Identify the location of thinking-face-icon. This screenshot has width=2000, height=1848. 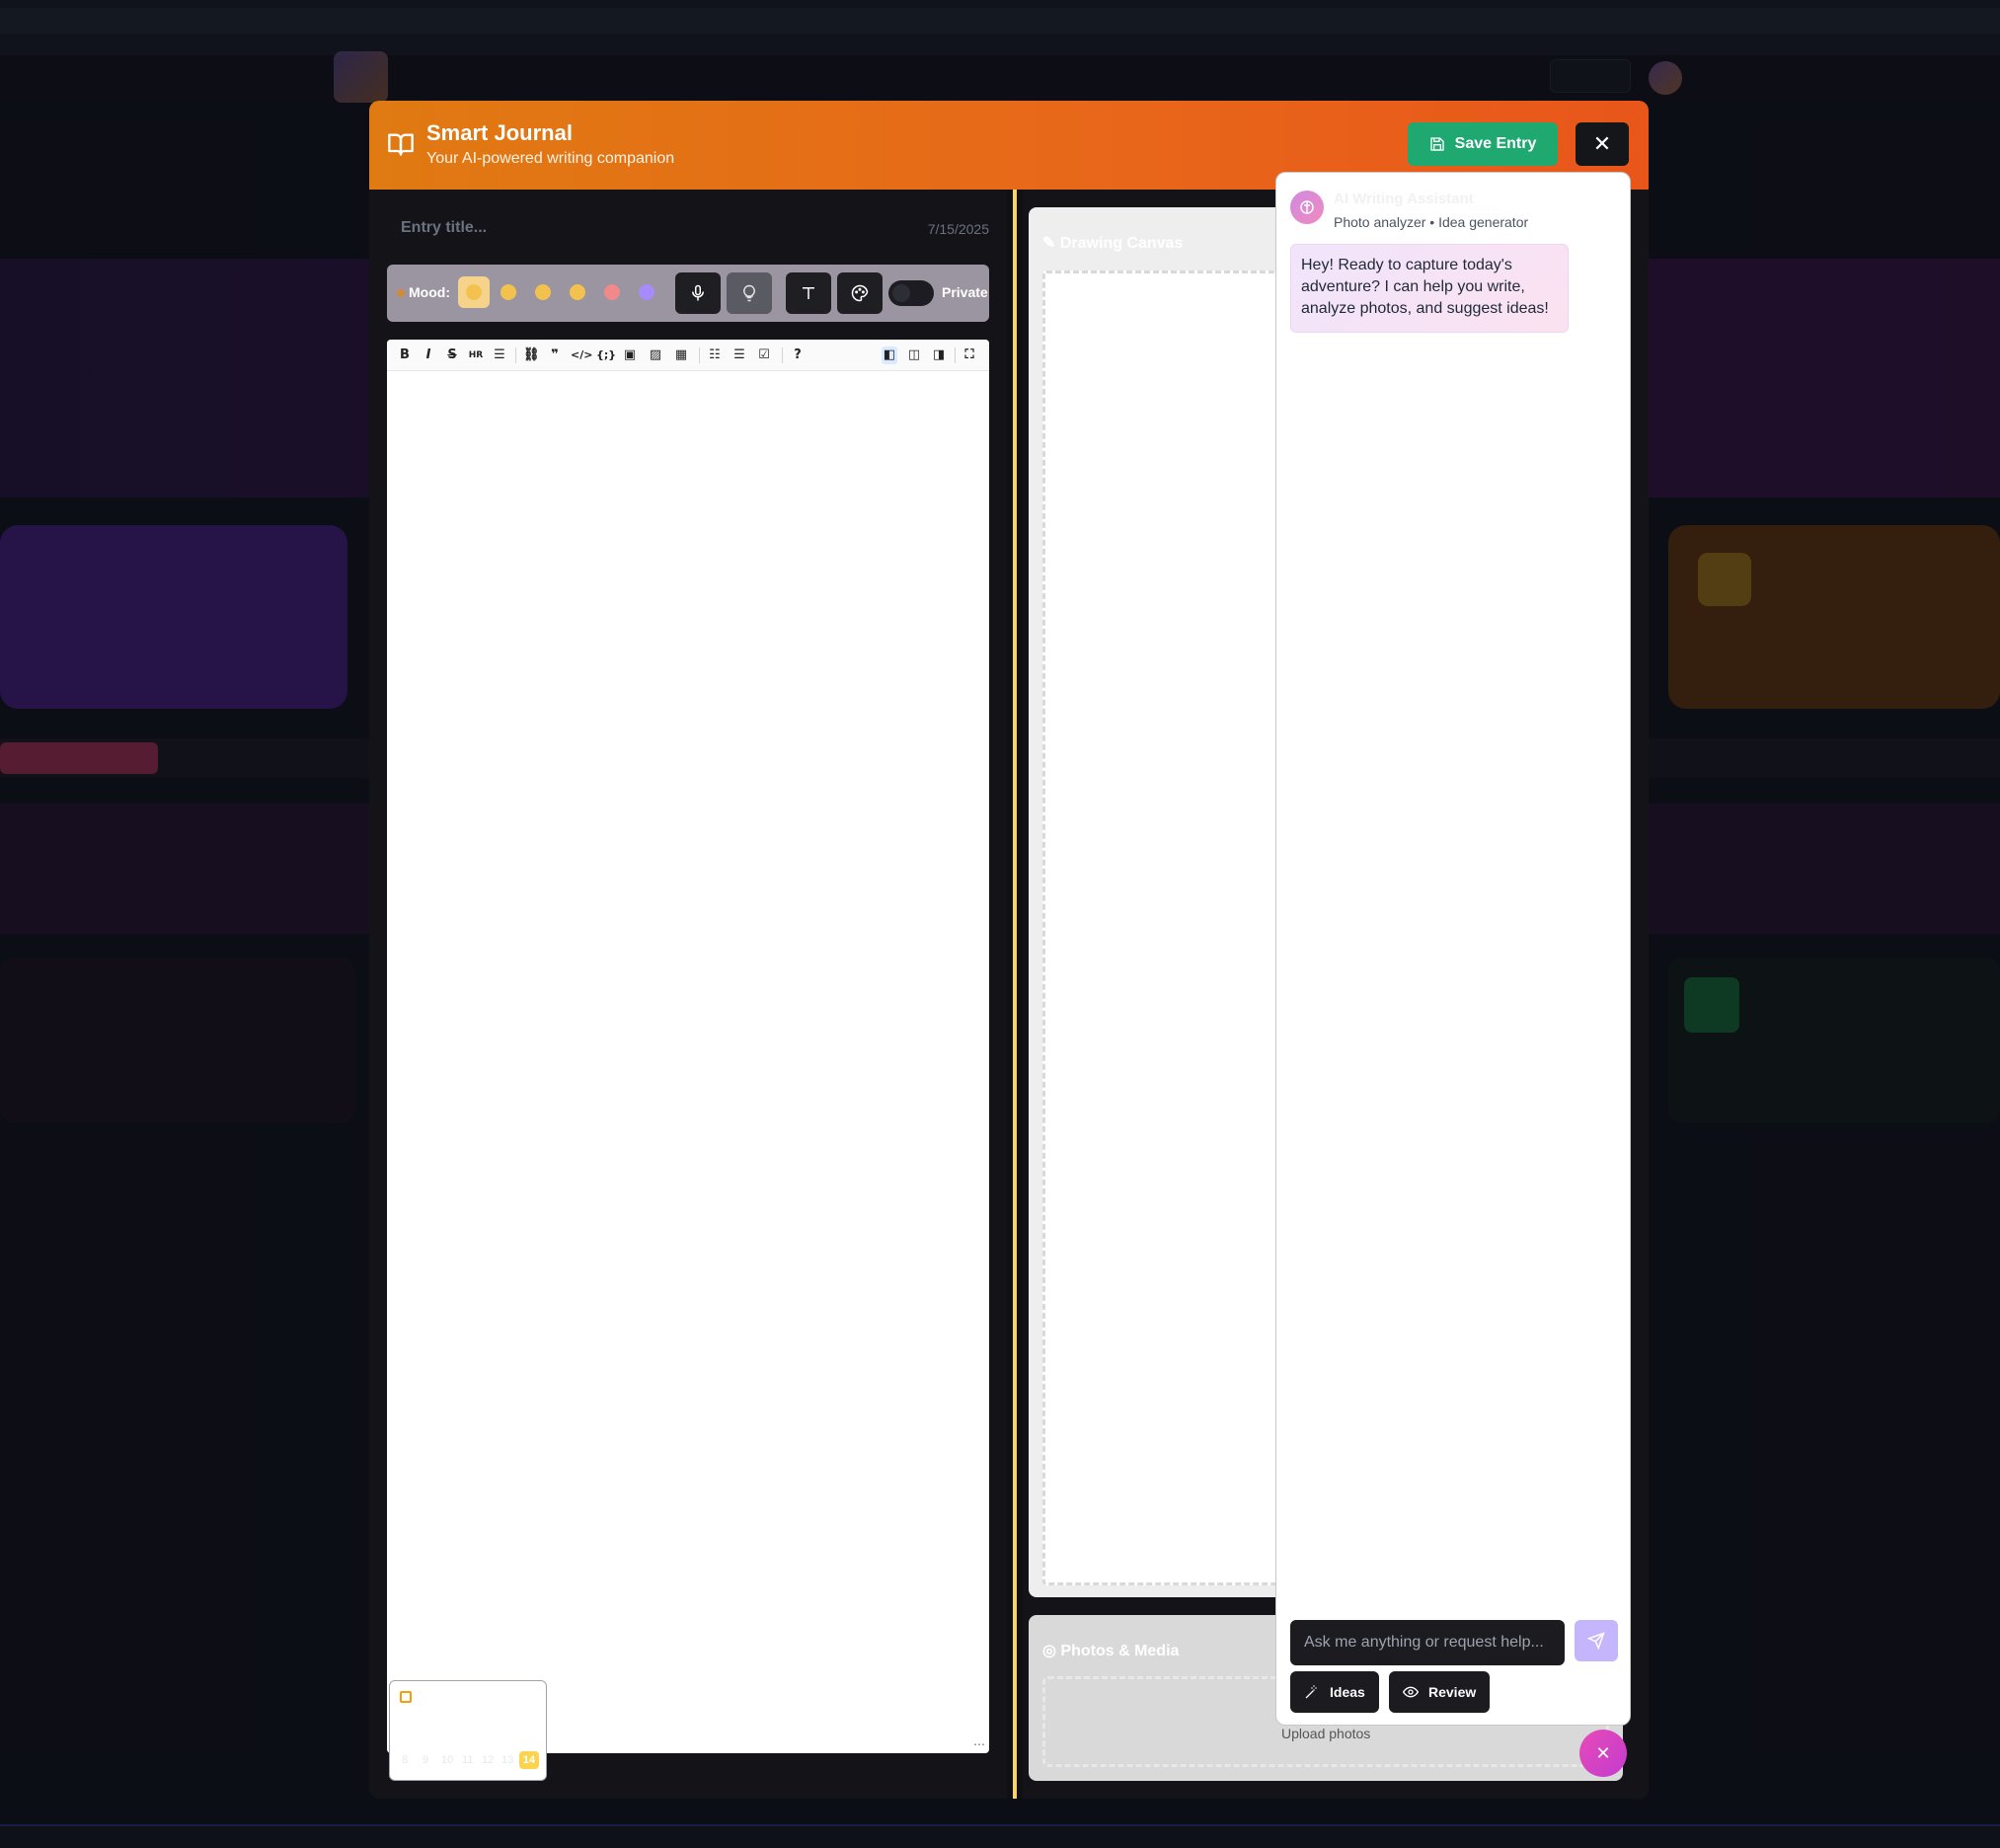
(577, 292).